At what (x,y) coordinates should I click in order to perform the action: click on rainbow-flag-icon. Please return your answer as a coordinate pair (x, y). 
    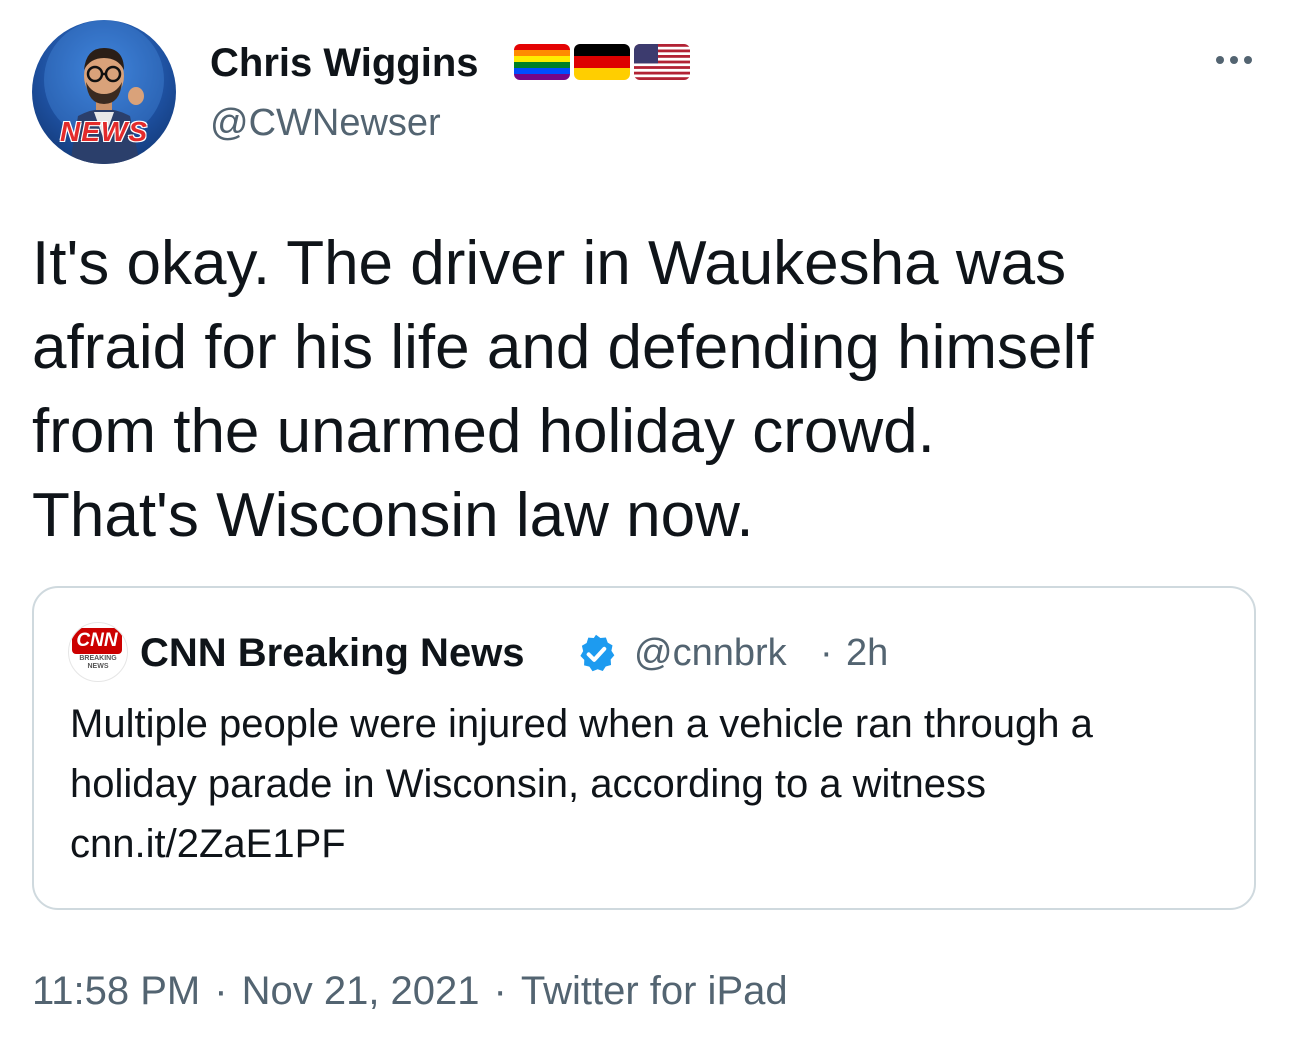
    Looking at the image, I should click on (542, 62).